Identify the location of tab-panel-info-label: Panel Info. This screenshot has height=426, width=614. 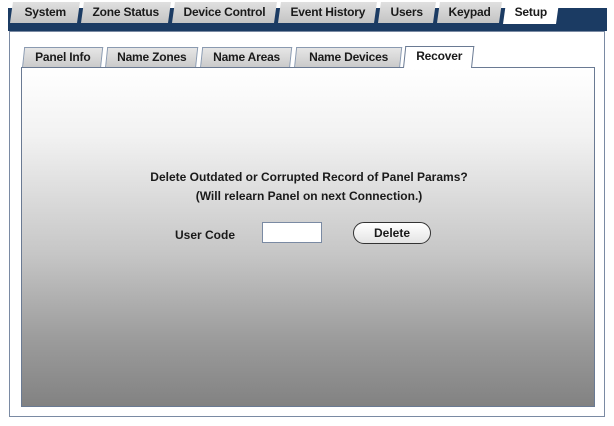
(62, 57).